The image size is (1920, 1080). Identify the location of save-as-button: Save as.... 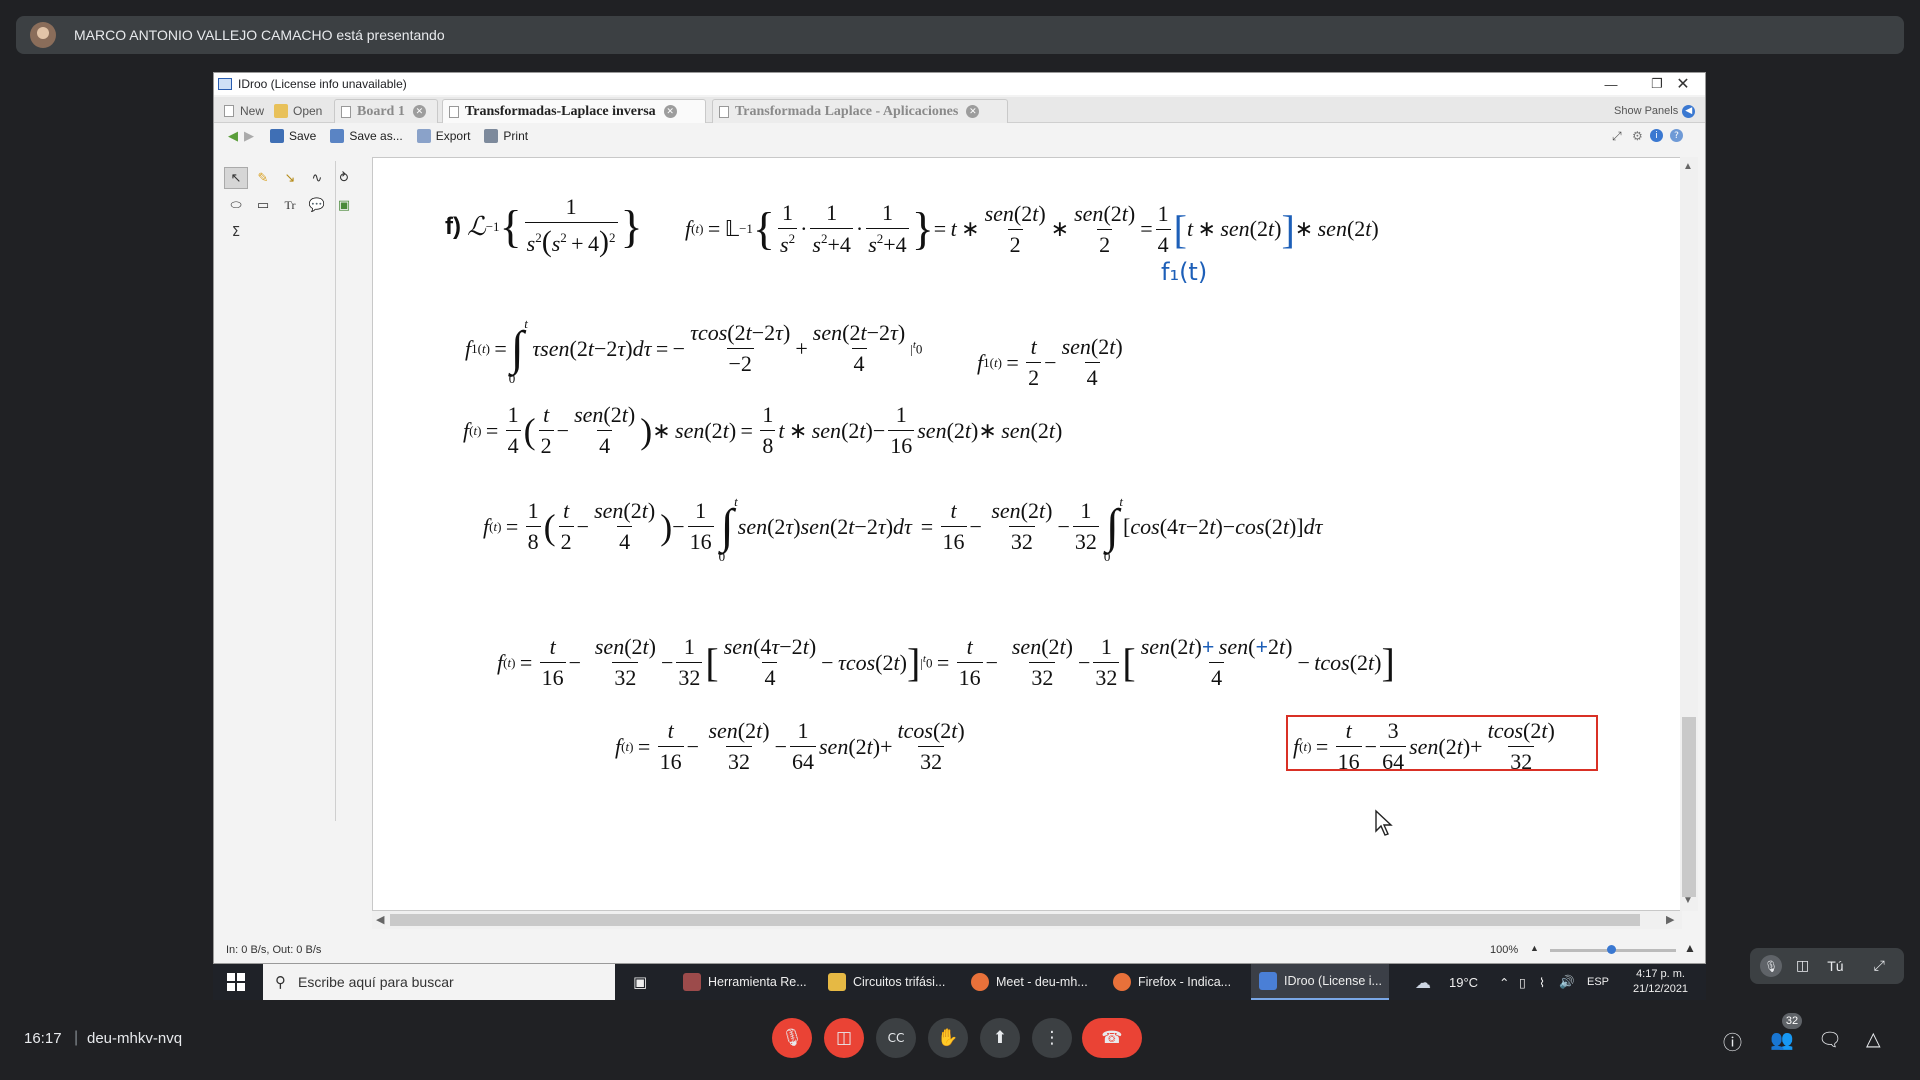
(366, 136).